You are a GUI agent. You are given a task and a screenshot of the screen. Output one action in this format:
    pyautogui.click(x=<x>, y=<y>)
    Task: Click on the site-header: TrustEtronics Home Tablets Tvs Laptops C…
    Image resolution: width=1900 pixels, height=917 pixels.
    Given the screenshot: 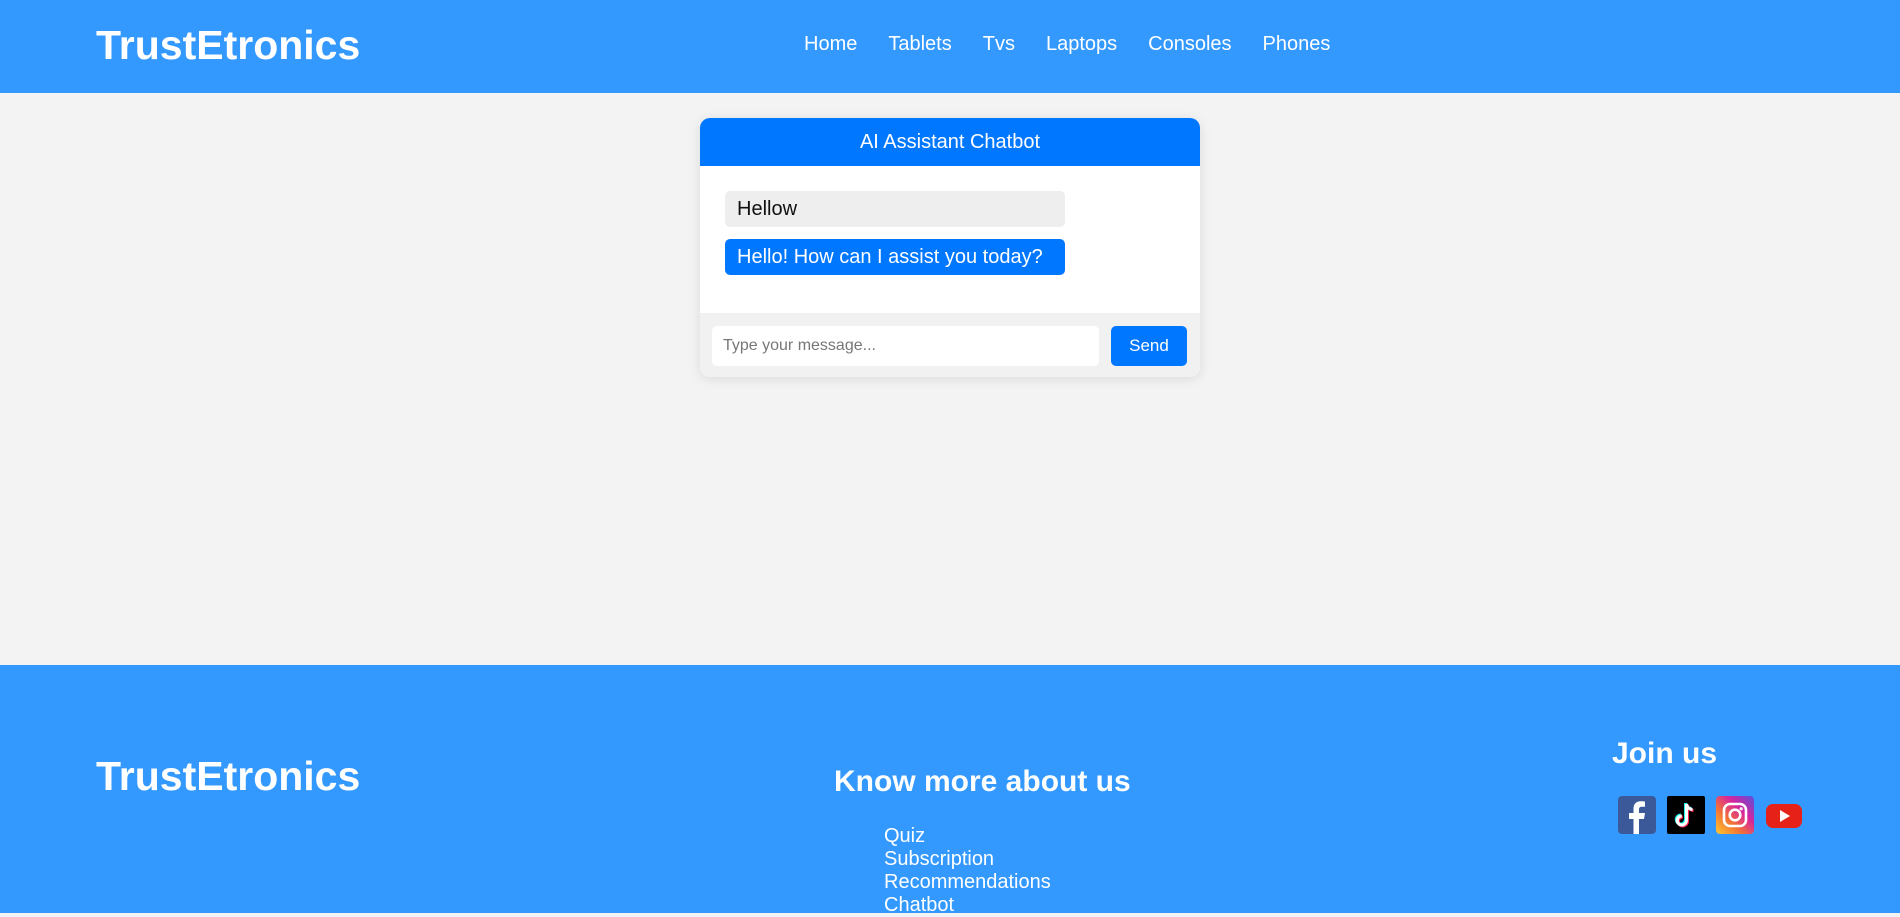 What is the action you would take?
    pyautogui.click(x=950, y=46)
    